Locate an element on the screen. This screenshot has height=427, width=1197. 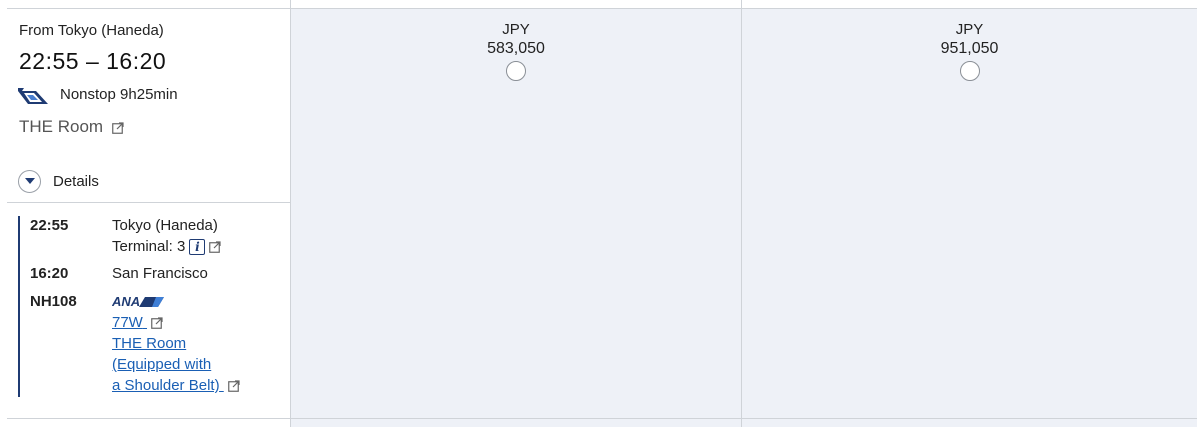
seat-link-text: a Shoulder Belt) is located at coordinates (166, 385).